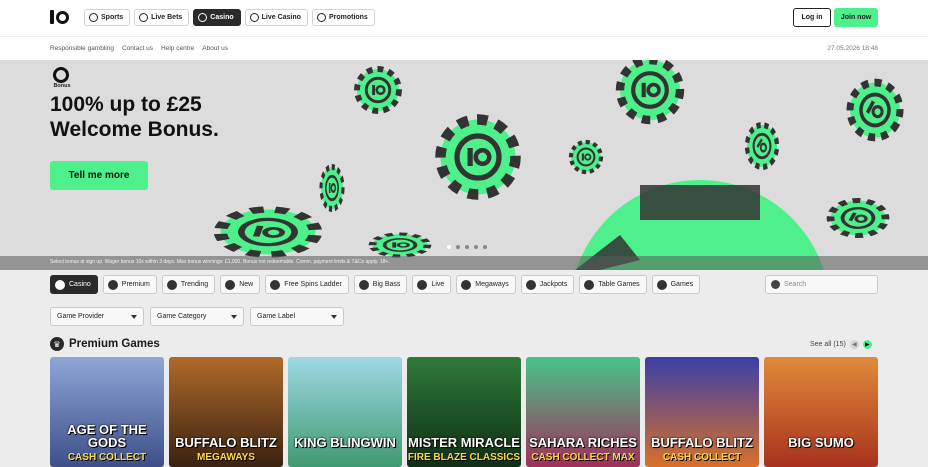  Describe the element at coordinates (856, 17) in the screenshot. I see `join-now-button: Join now` at that location.